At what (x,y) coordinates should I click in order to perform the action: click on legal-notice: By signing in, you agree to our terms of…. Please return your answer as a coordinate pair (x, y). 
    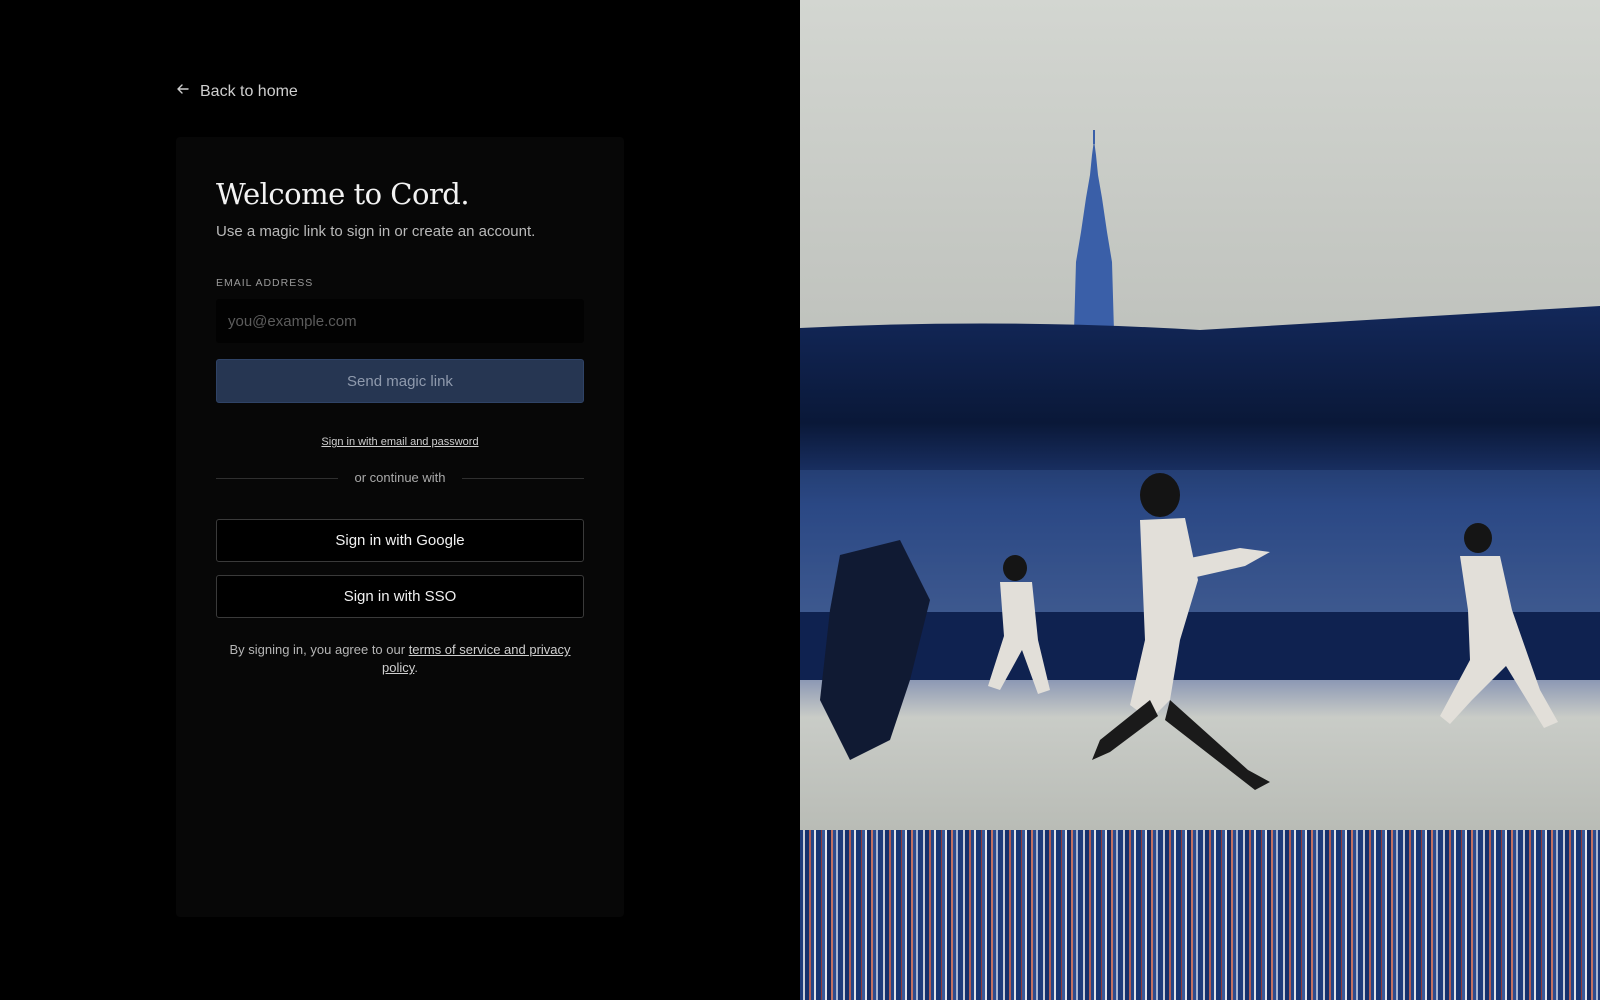
    Looking at the image, I should click on (400, 659).